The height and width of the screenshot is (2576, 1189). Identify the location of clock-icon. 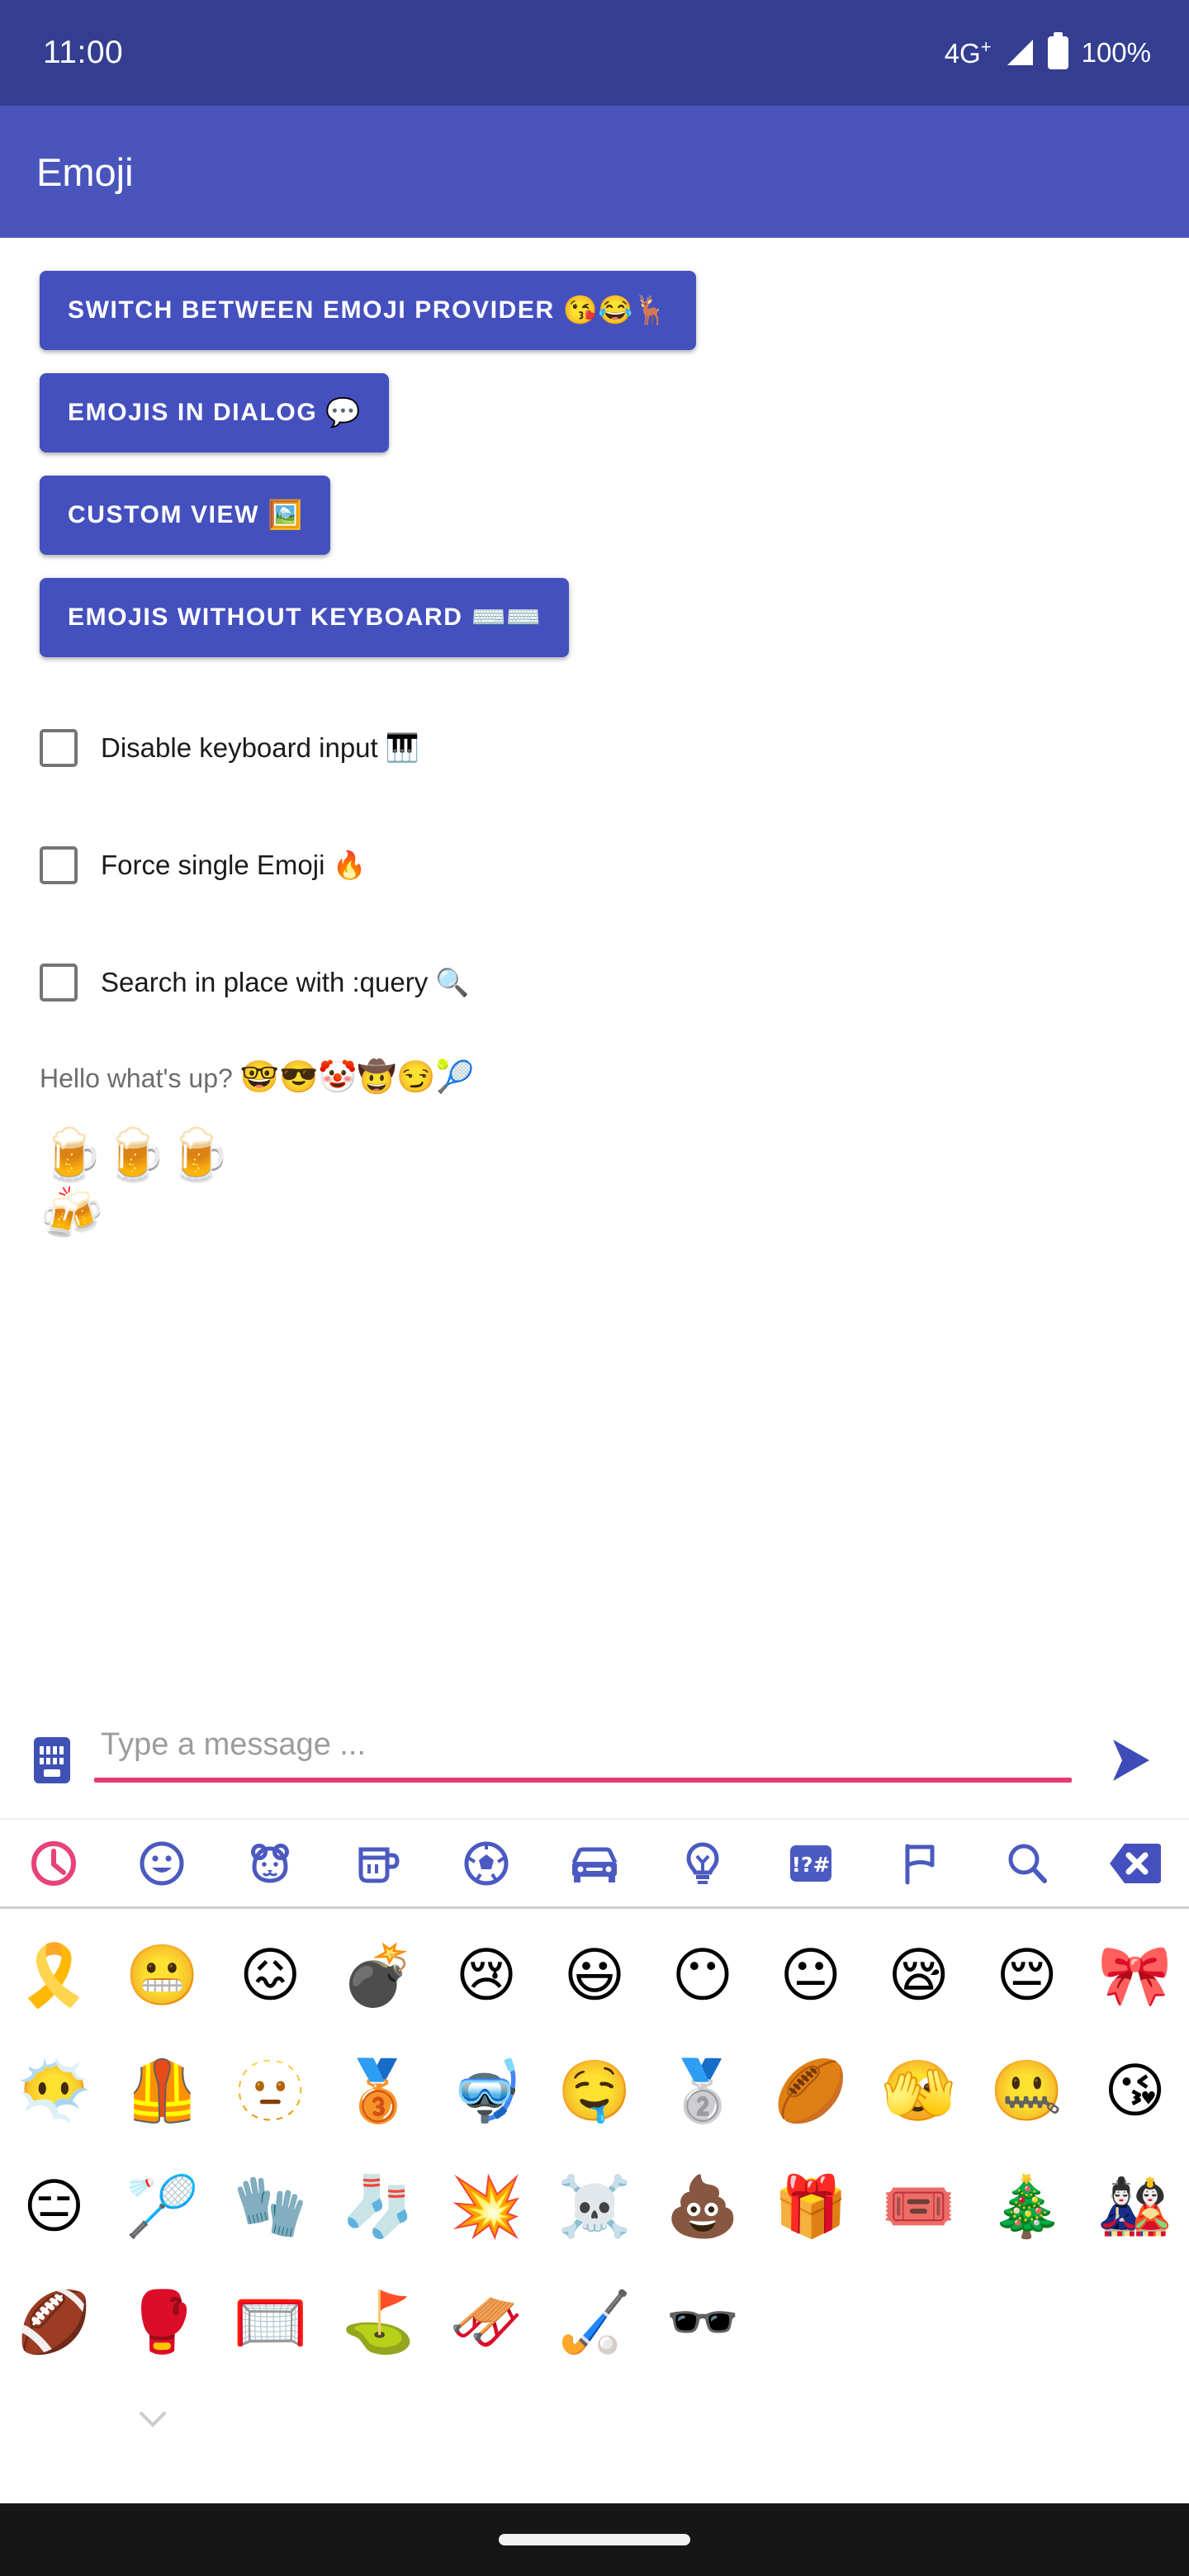
(54, 1863).